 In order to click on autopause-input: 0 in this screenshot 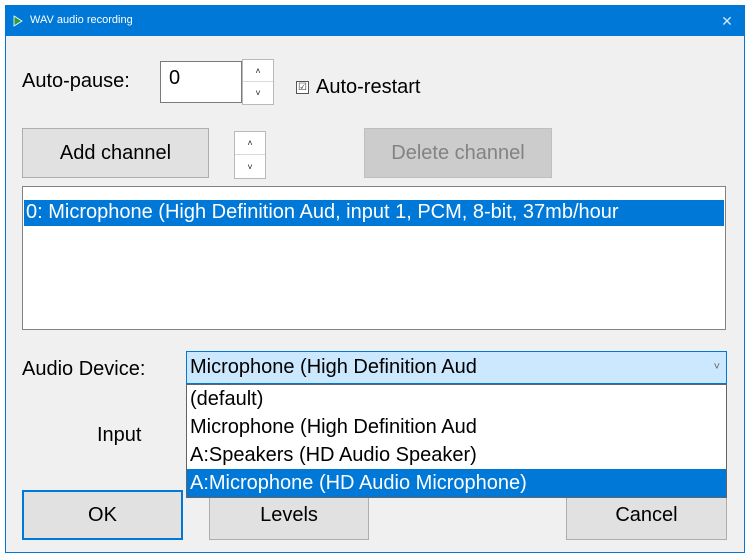, I will do `click(201, 82)`.